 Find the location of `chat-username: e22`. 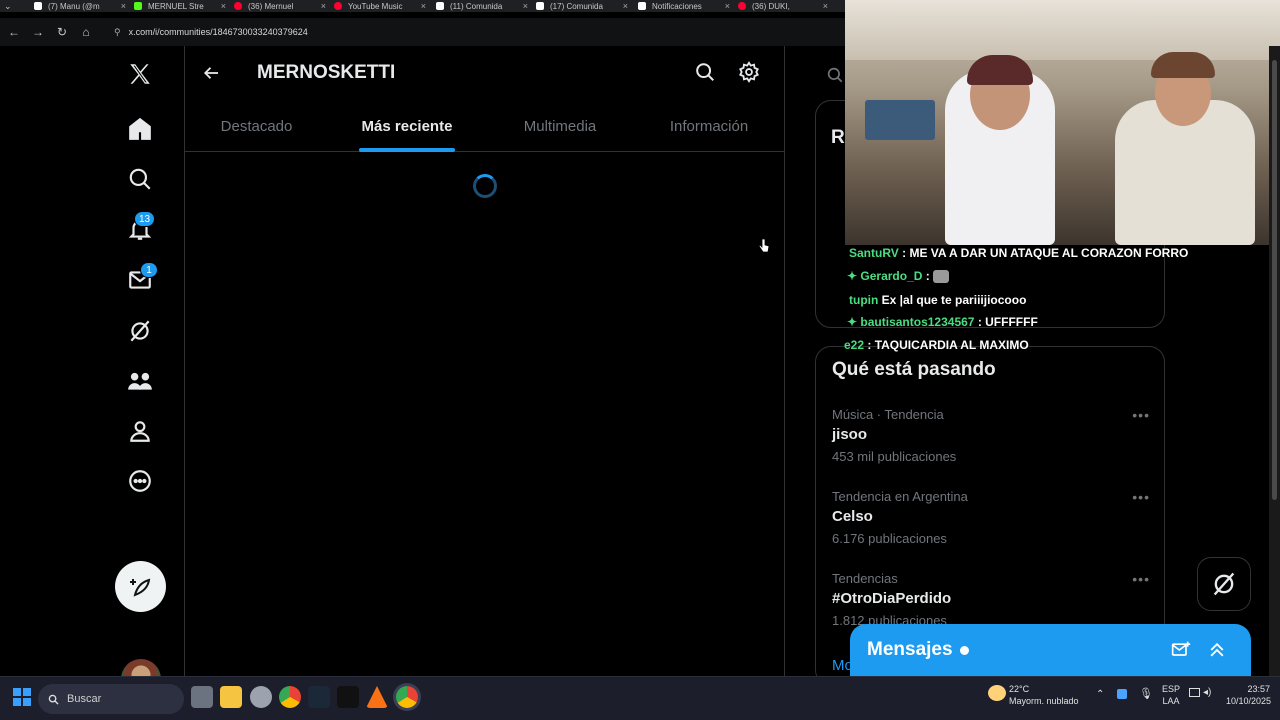

chat-username: e22 is located at coordinates (854, 345).